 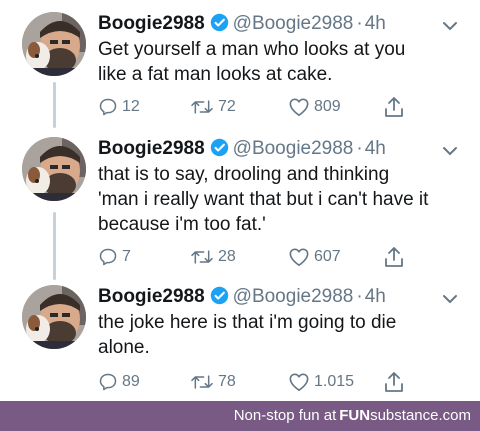 I want to click on like-button: 809, so click(x=314, y=107).